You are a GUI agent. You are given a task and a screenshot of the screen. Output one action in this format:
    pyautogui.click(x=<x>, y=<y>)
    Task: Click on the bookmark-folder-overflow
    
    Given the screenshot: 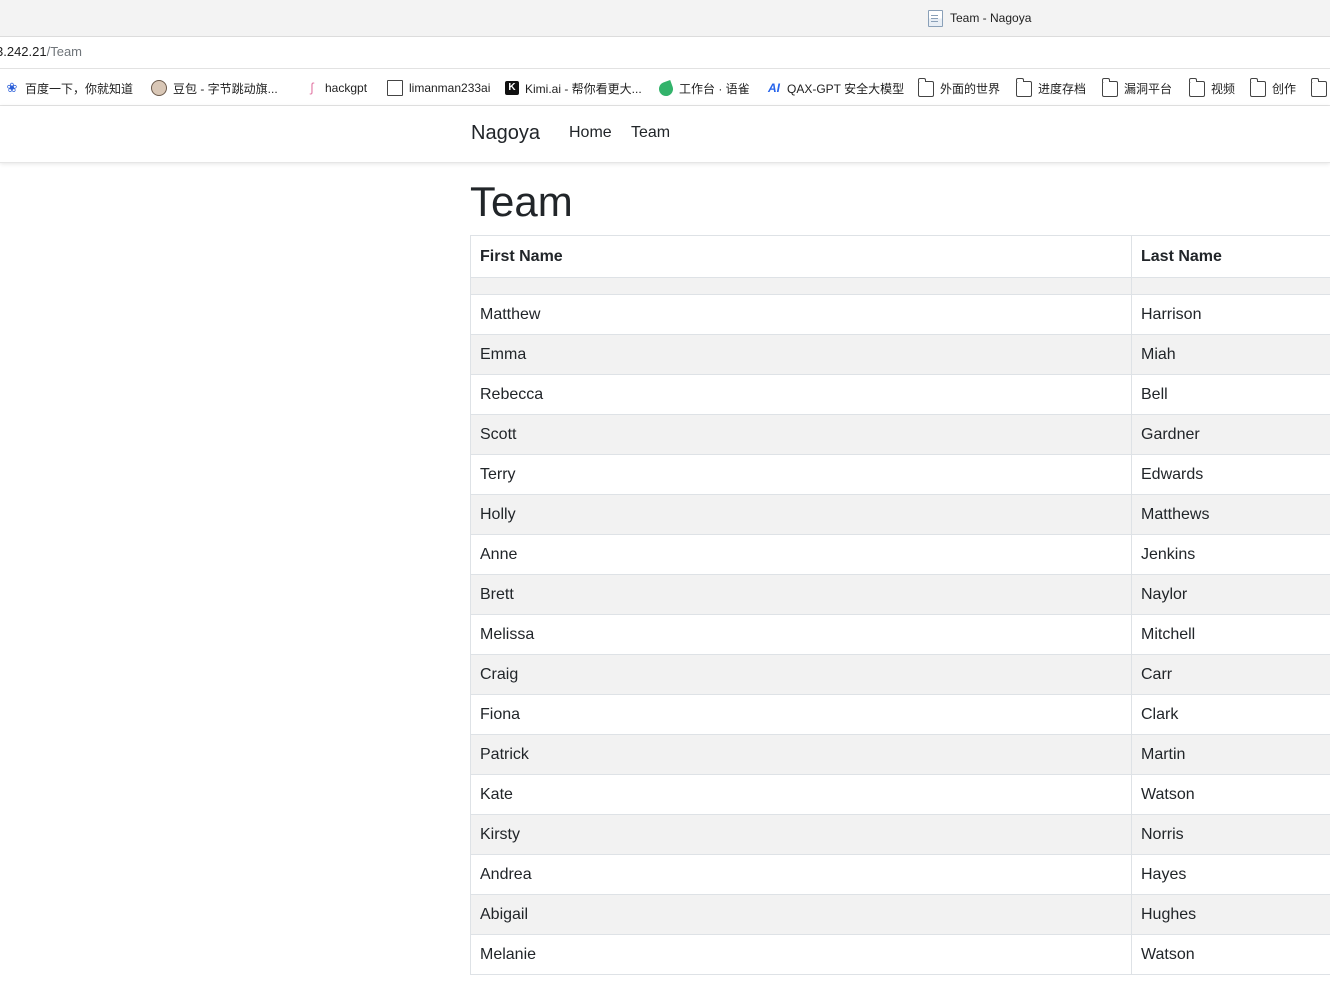 What is the action you would take?
    pyautogui.click(x=1318, y=87)
    